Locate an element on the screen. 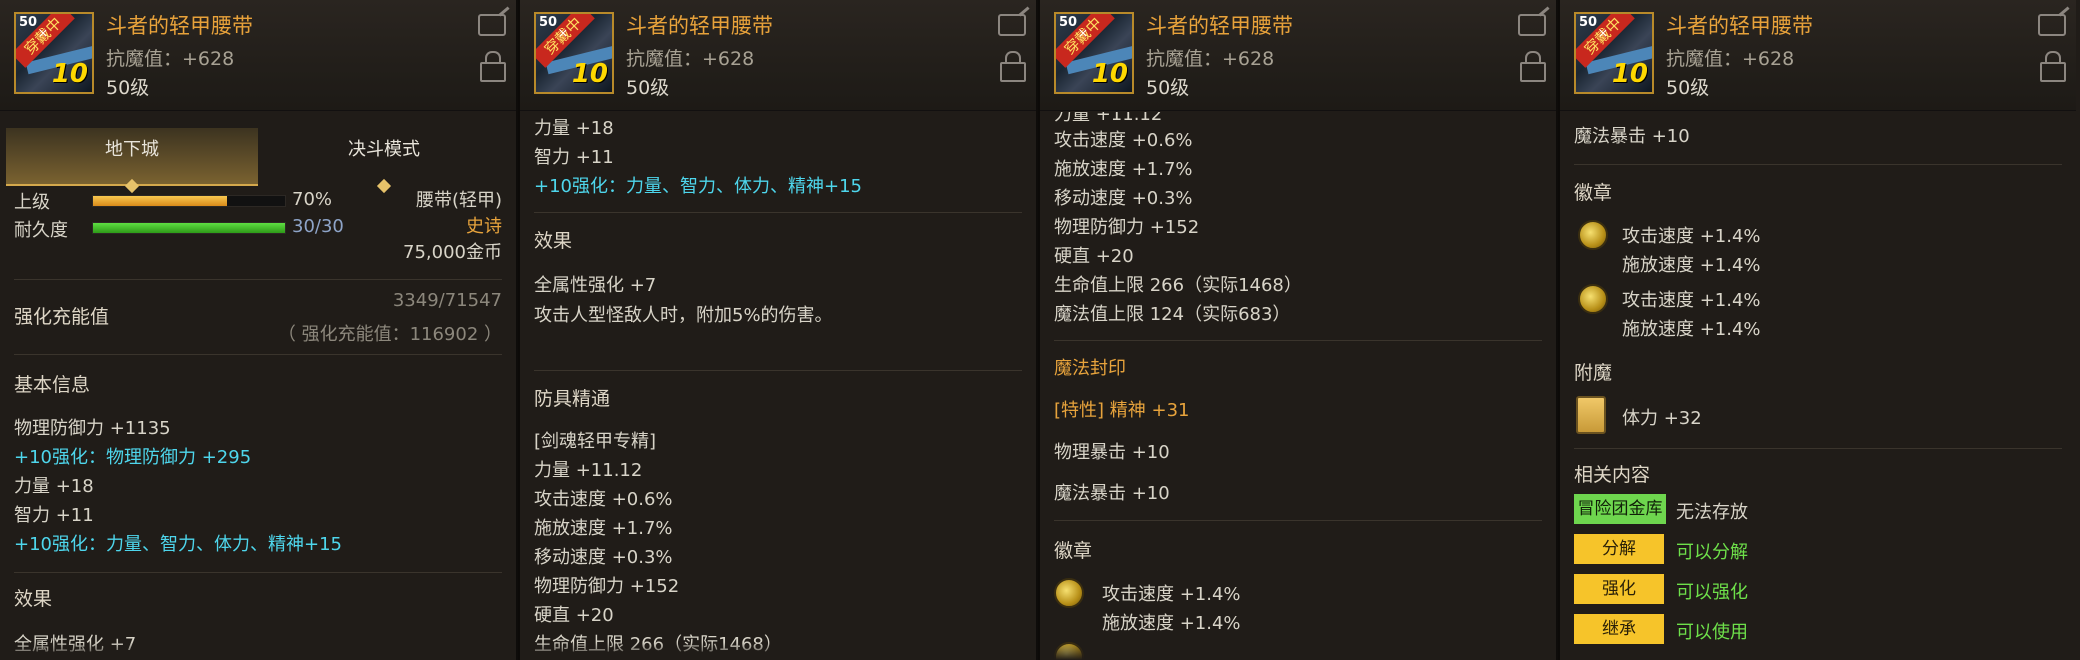  stat-line: 物理防御力 +1135 is located at coordinates (92, 428).